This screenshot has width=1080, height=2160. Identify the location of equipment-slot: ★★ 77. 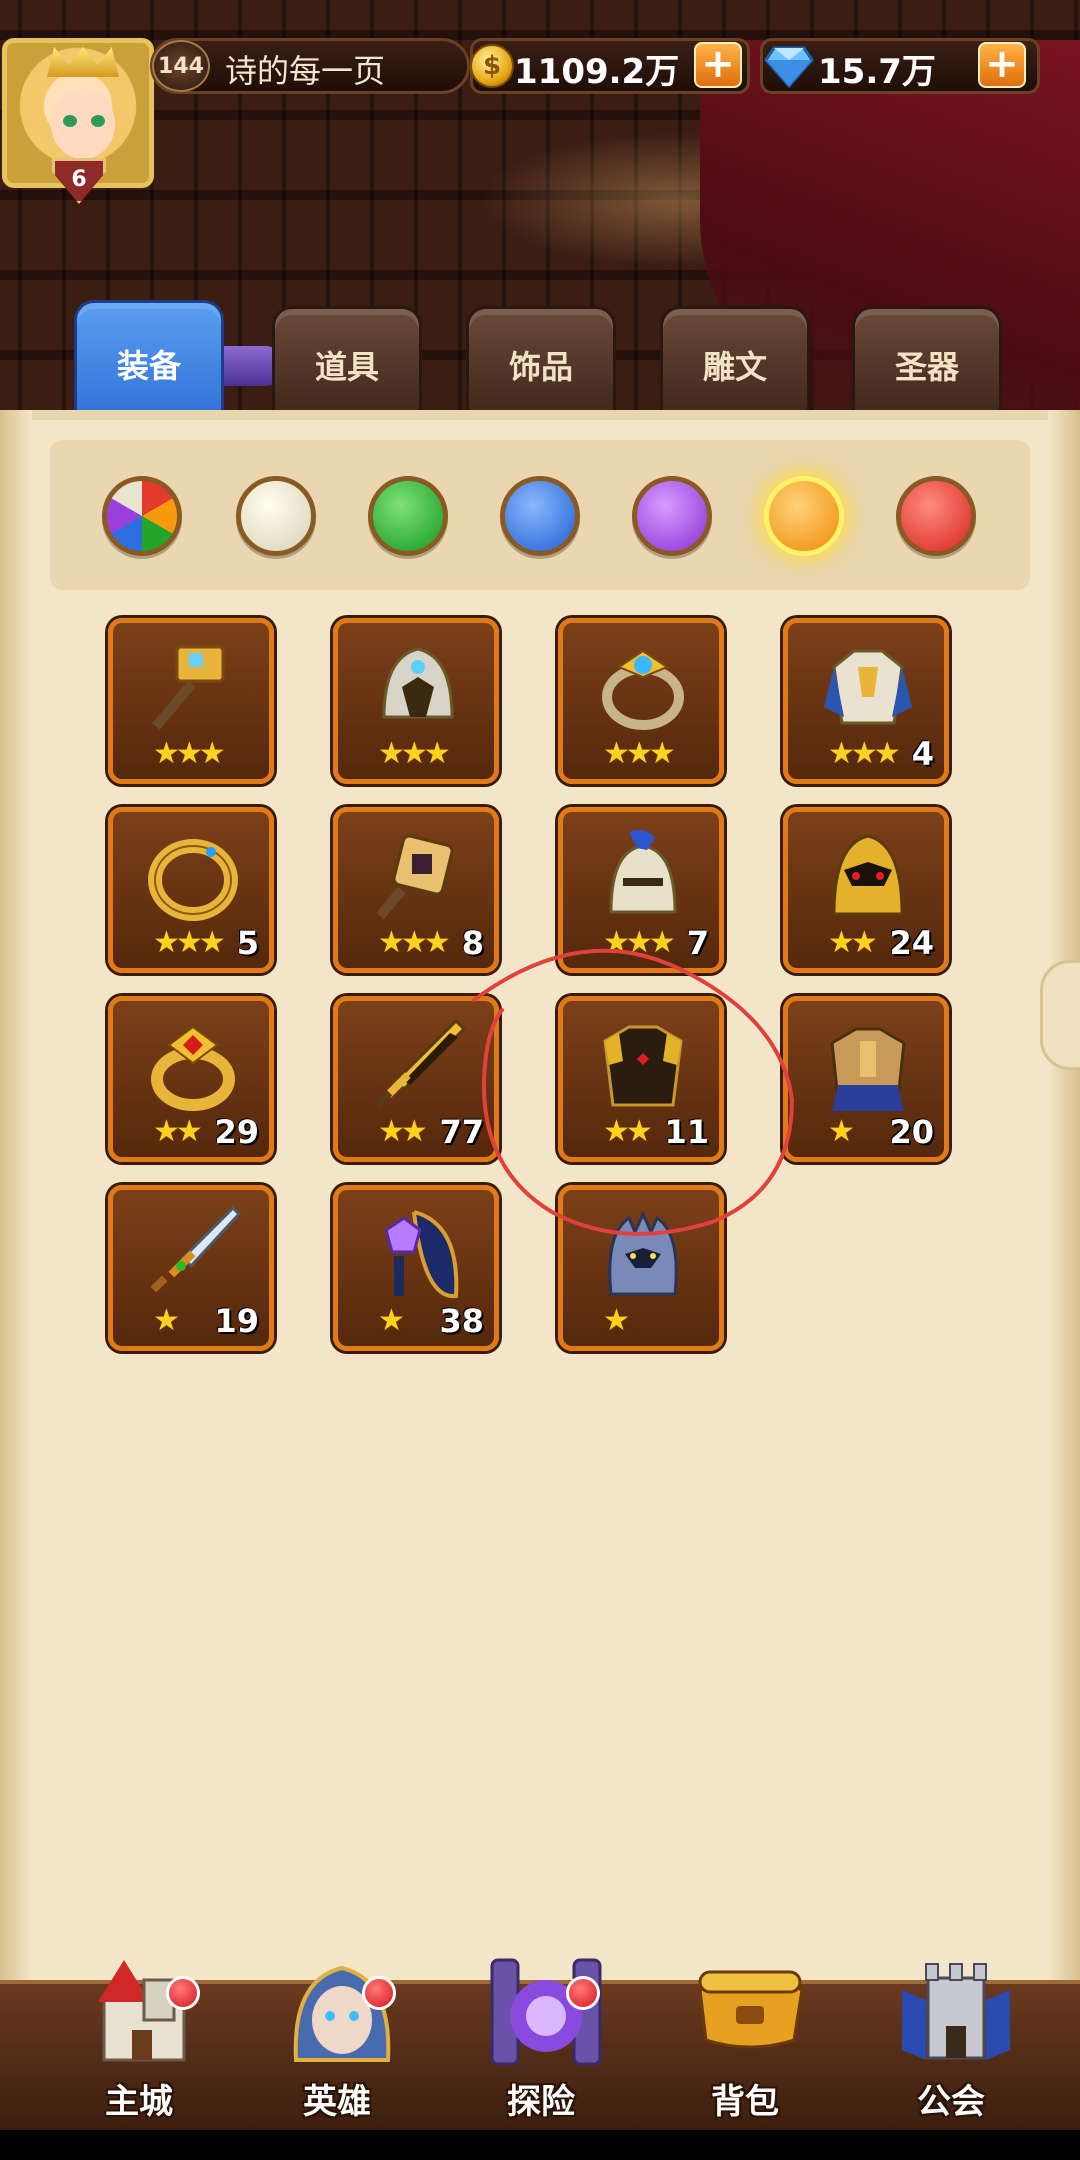
(416, 1079).